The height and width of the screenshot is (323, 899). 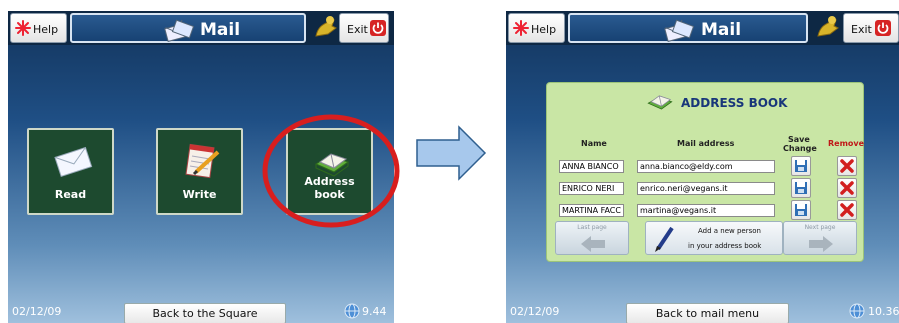 What do you see at coordinates (660, 102) in the screenshot?
I see `address-book-icon` at bounding box center [660, 102].